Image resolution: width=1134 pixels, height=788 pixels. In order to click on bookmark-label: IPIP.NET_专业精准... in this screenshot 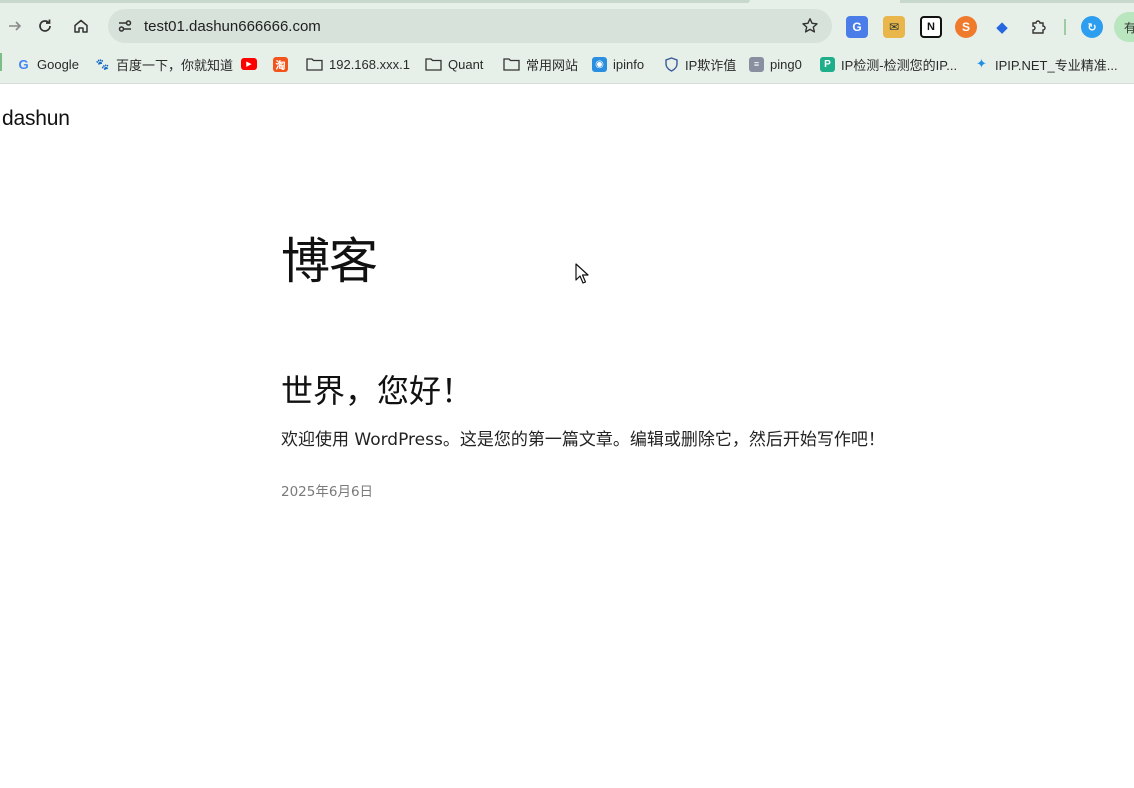, I will do `click(1056, 65)`.